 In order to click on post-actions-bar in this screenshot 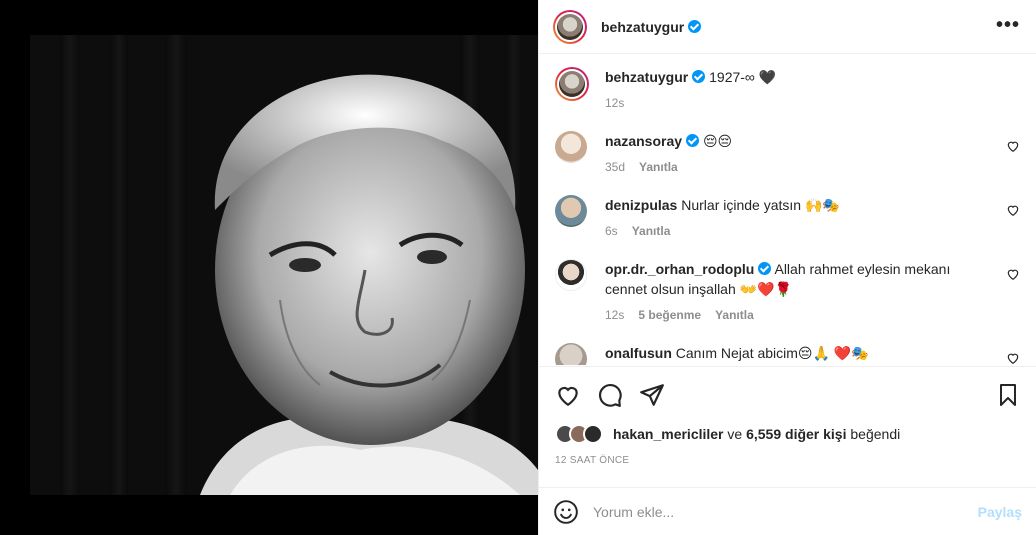, I will do `click(787, 394)`.